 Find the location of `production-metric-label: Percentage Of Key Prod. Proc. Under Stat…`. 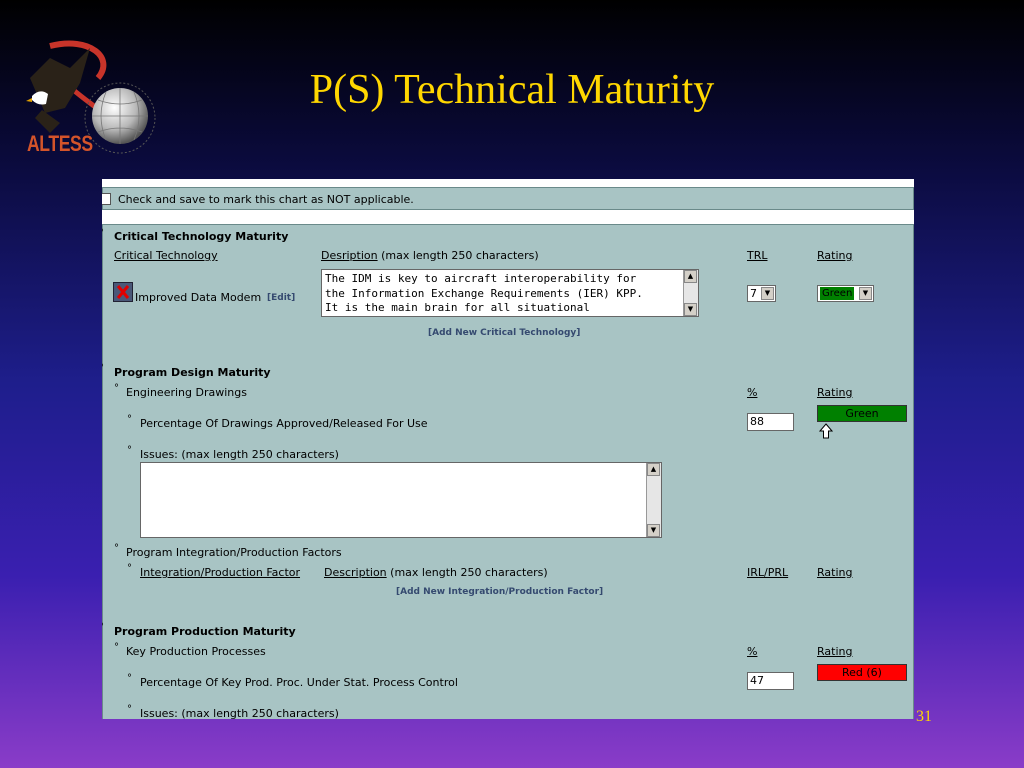

production-metric-label: Percentage Of Key Prod. Proc. Under Stat… is located at coordinates (299, 682).